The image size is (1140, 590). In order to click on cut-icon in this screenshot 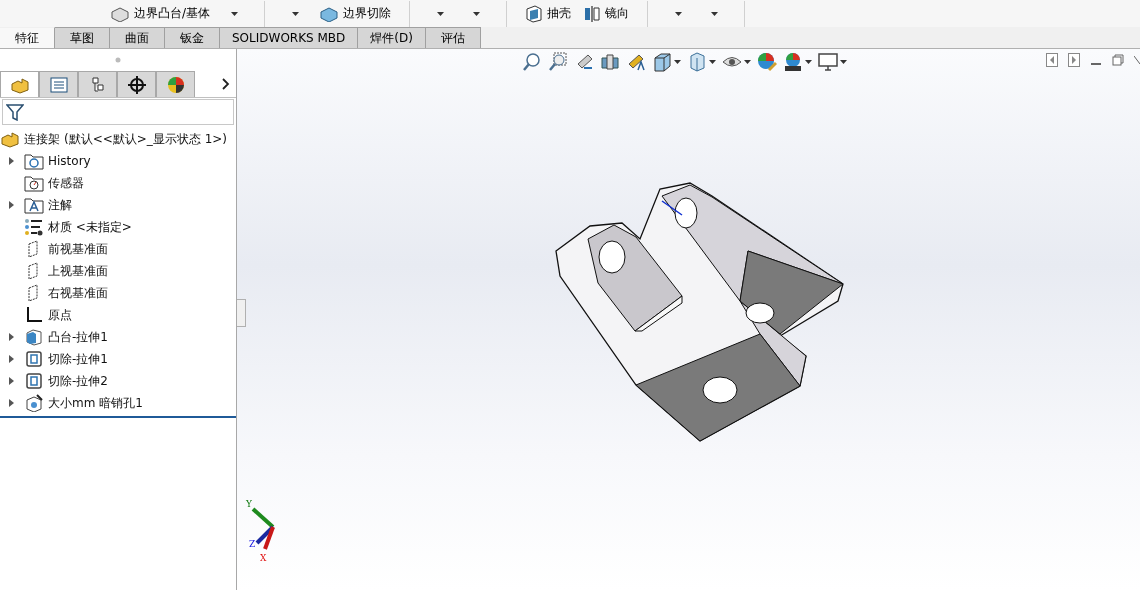, I will do `click(329, 13)`.